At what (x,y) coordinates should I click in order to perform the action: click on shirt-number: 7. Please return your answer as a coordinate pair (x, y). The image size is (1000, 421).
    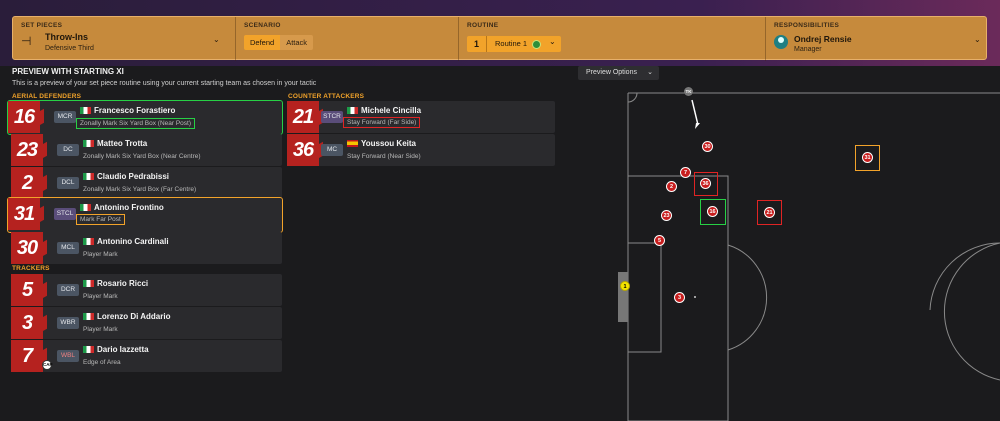
    Looking at the image, I should click on (27, 356).